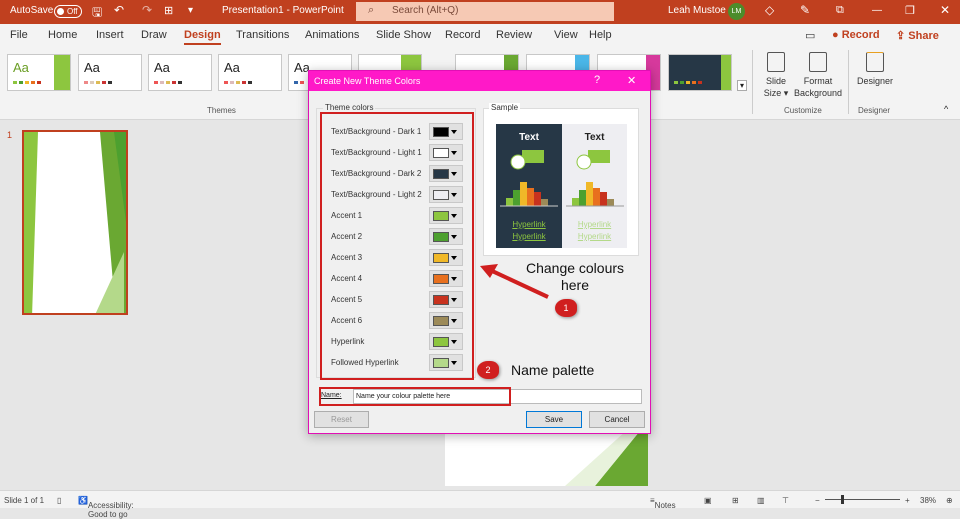 This screenshot has height=519, width=960. I want to click on share-label: Share, so click(923, 36).